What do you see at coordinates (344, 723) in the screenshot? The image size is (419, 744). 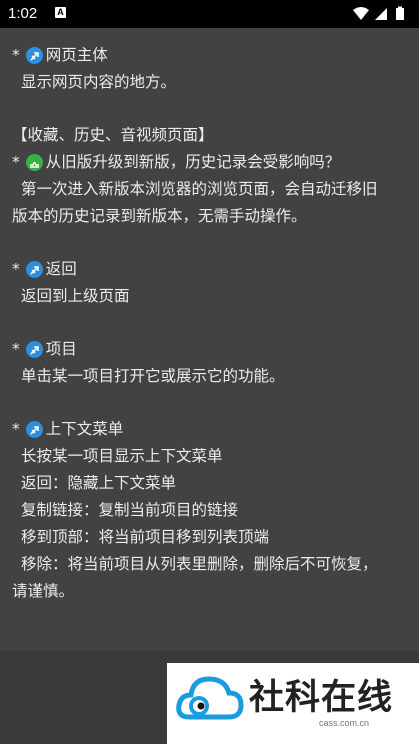 I see `watermark-url: cass.com.cn` at bounding box center [344, 723].